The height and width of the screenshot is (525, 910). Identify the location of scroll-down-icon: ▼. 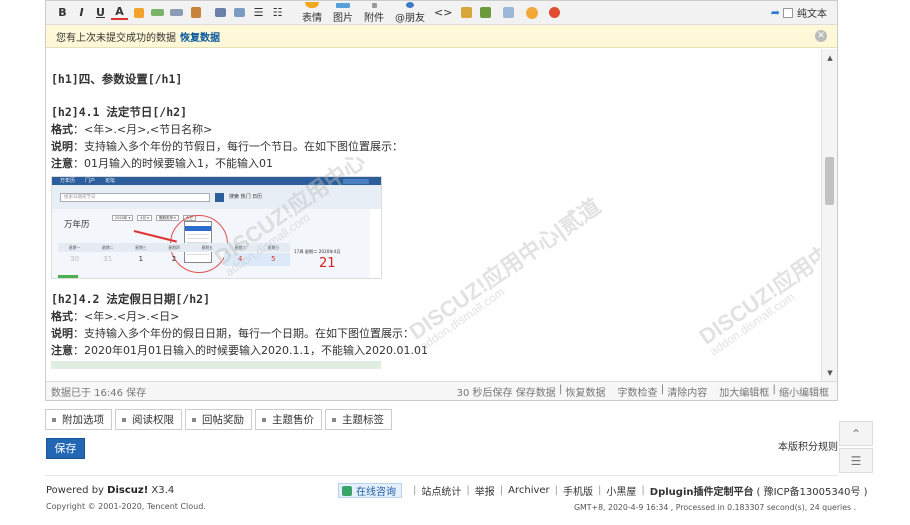
(830, 373).